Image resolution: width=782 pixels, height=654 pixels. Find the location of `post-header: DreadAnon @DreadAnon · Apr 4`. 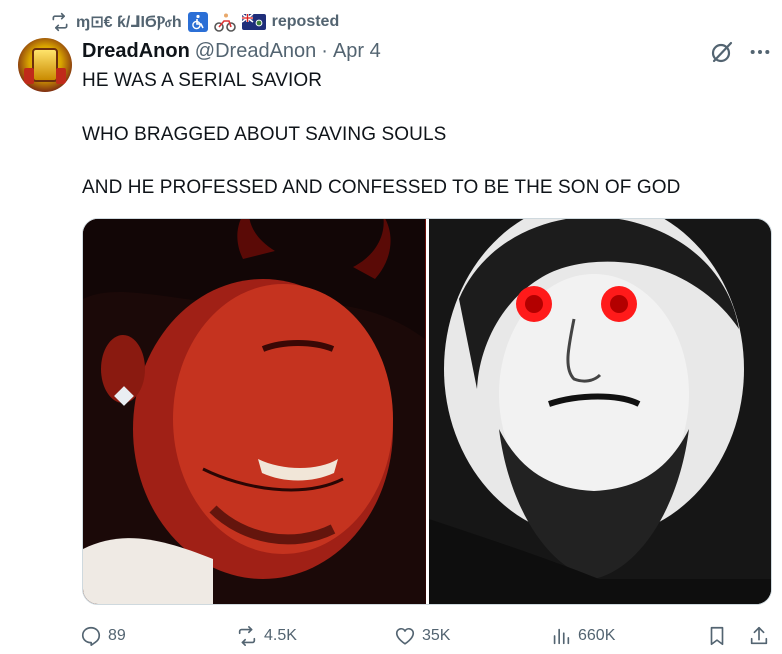

post-header: DreadAnon @DreadAnon · Apr 4 is located at coordinates (231, 51).